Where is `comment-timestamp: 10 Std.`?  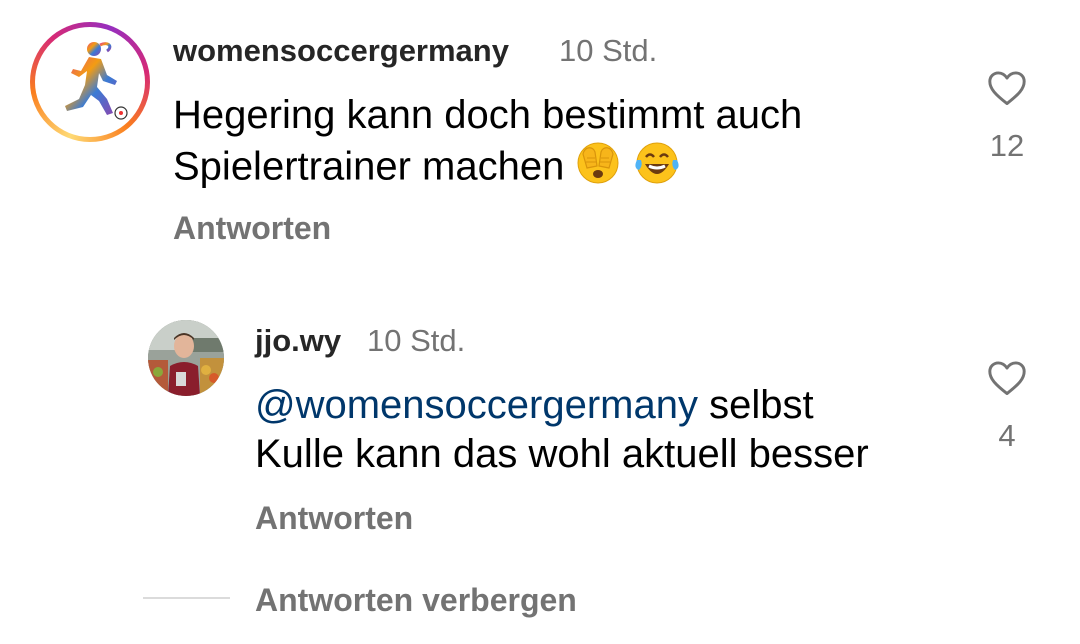 comment-timestamp: 10 Std. is located at coordinates (608, 50).